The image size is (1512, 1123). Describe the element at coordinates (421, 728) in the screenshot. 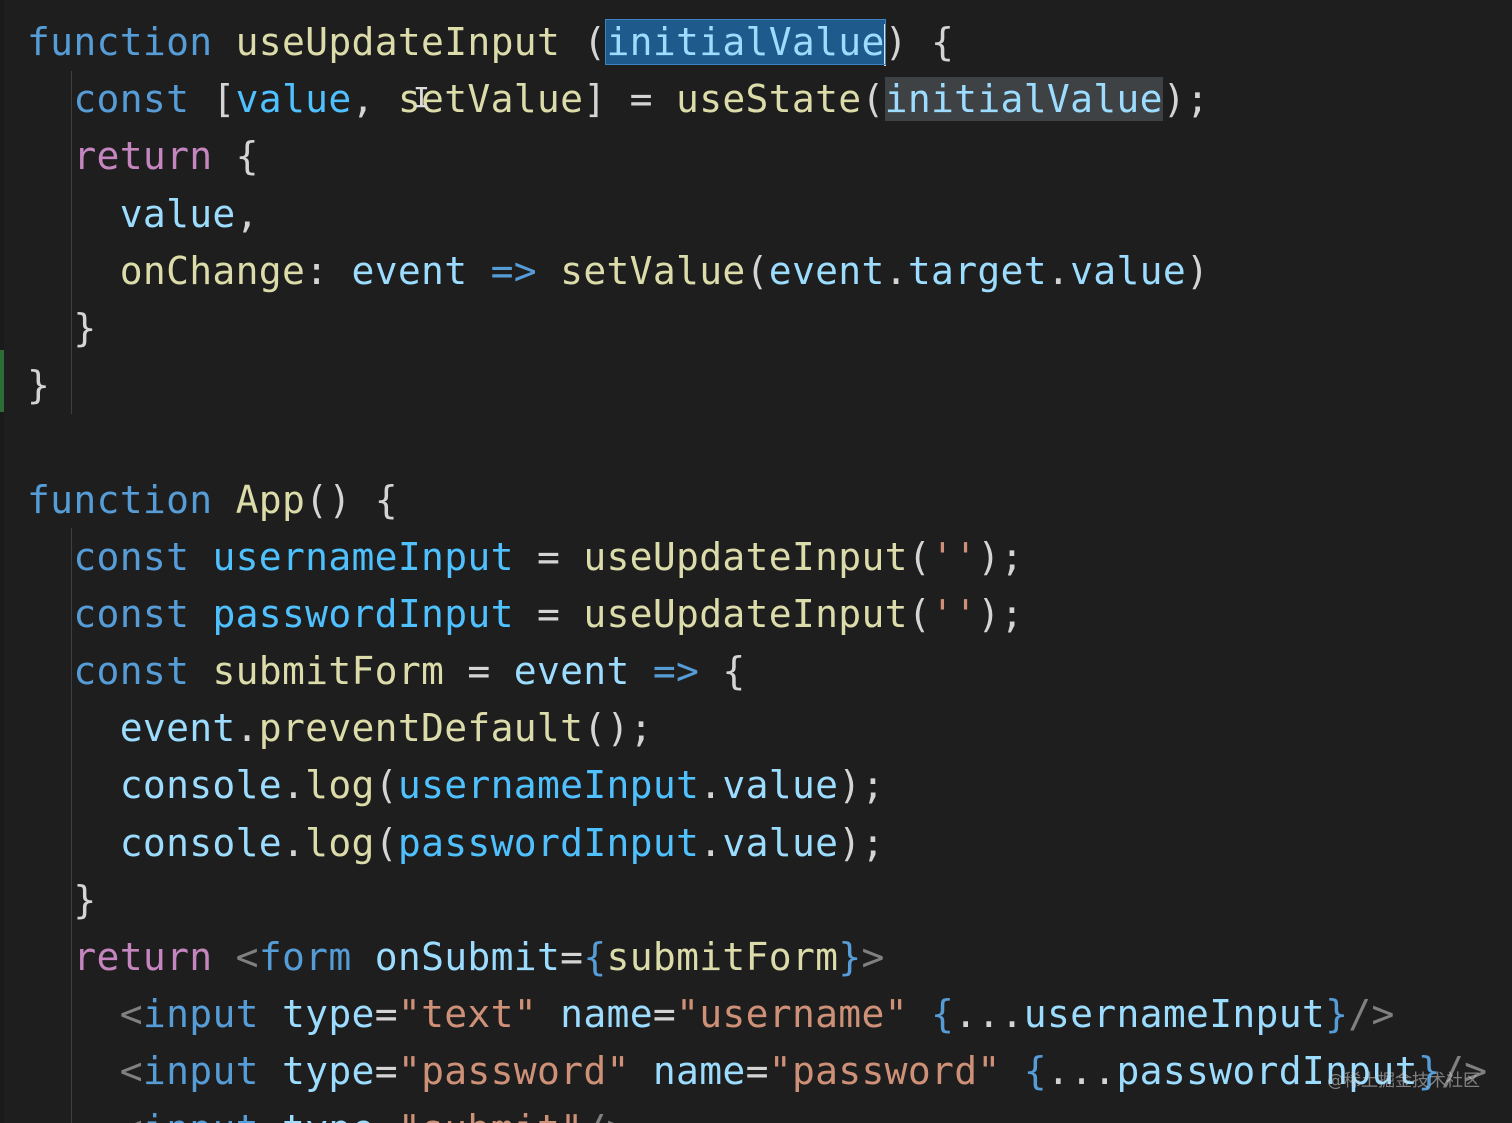

I see `code-token: preventDefault` at that location.